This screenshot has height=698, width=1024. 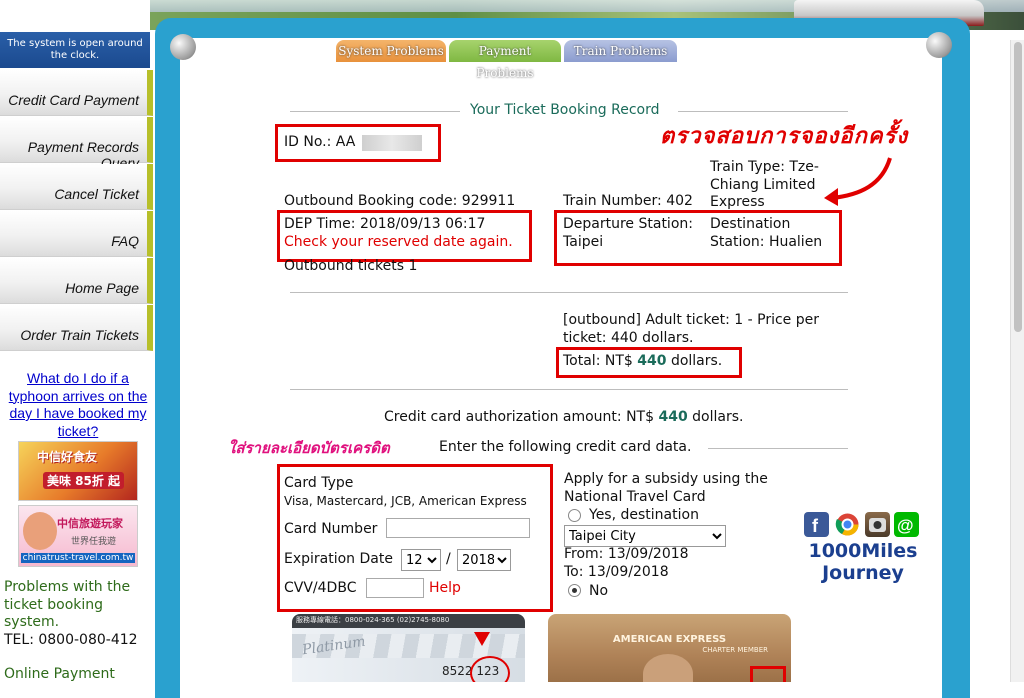 I want to click on brand-logo-1000miles-journey: 1000Miles Journey, so click(x=863, y=562).